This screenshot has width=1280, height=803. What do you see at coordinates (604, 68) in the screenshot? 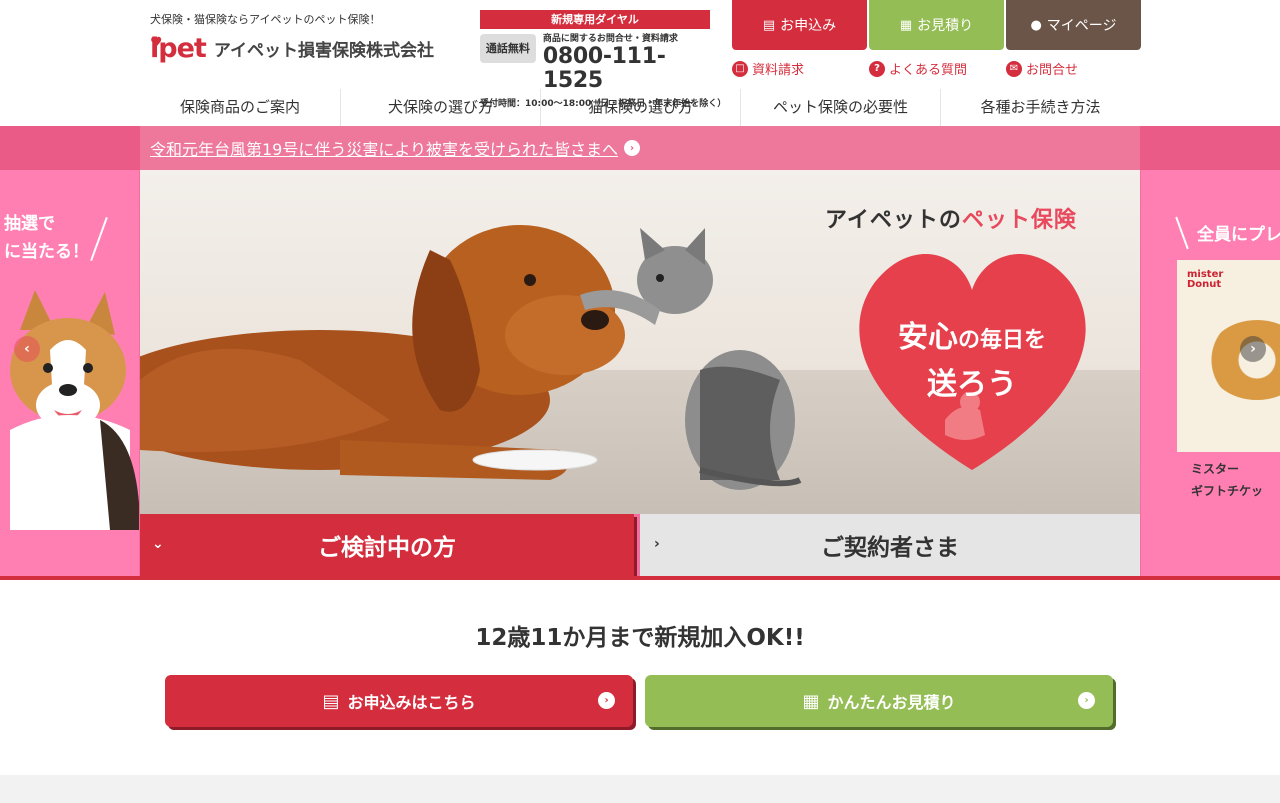
I see `phone-number: 0800-111-1525` at bounding box center [604, 68].